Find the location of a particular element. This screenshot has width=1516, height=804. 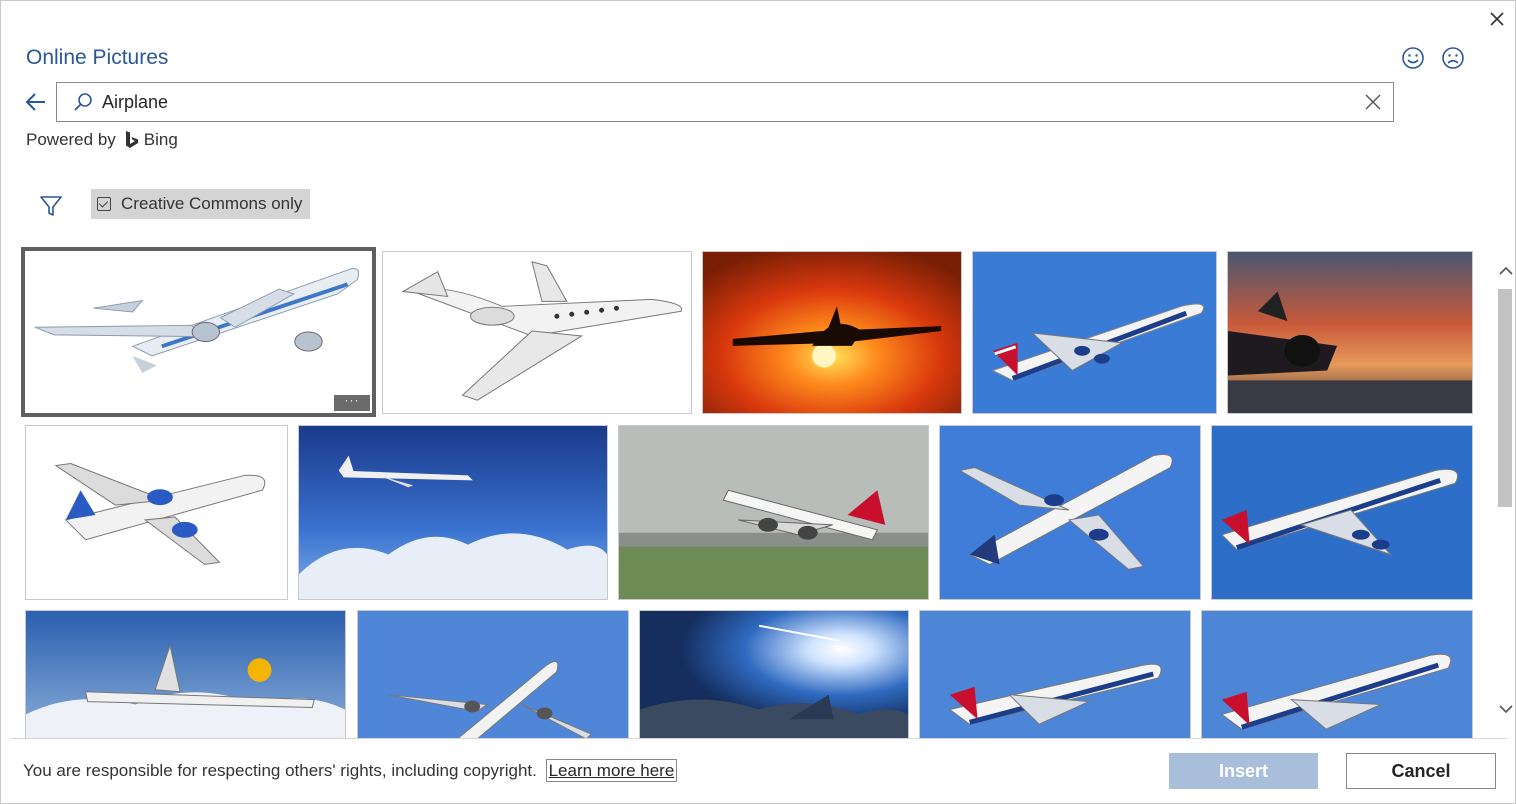

checkbox-checked-icon is located at coordinates (104, 204).